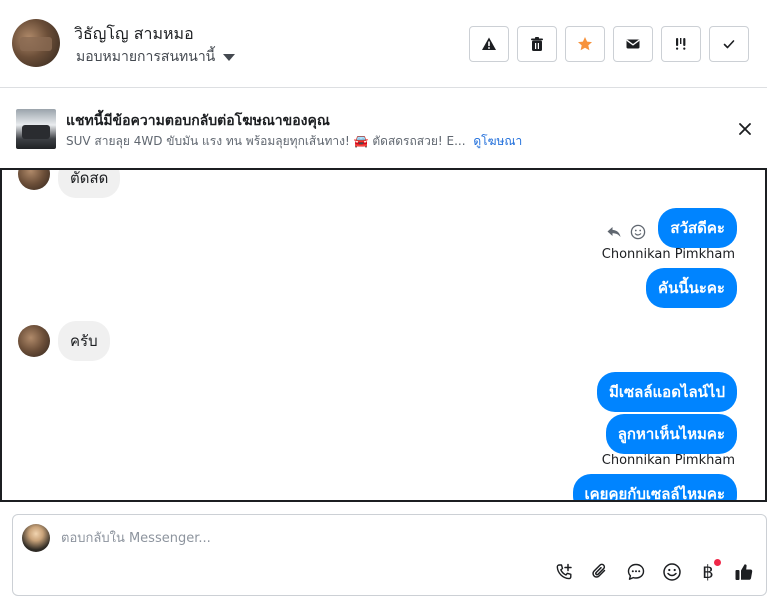 The image size is (767, 597). Describe the element at coordinates (666, 392) in the screenshot. I see `outgoing-message: มีเซลล์แอดไลน์ไป` at that location.